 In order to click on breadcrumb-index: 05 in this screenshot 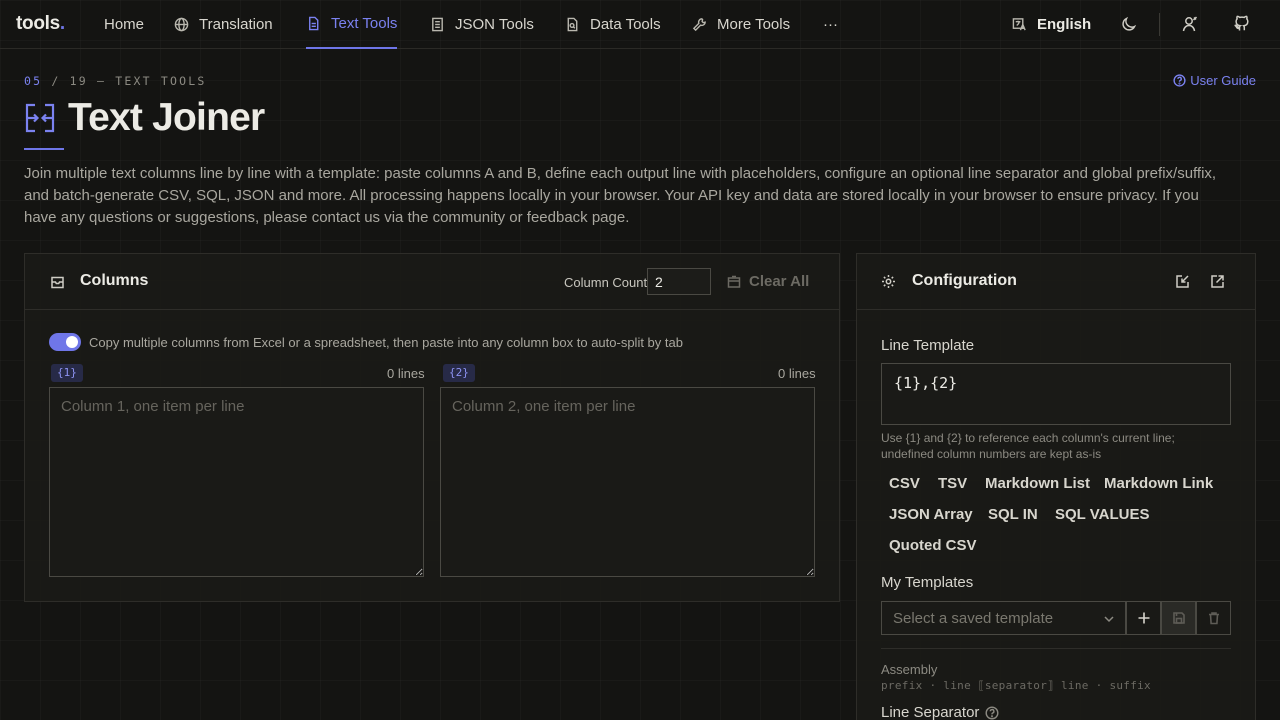, I will do `click(33, 81)`.